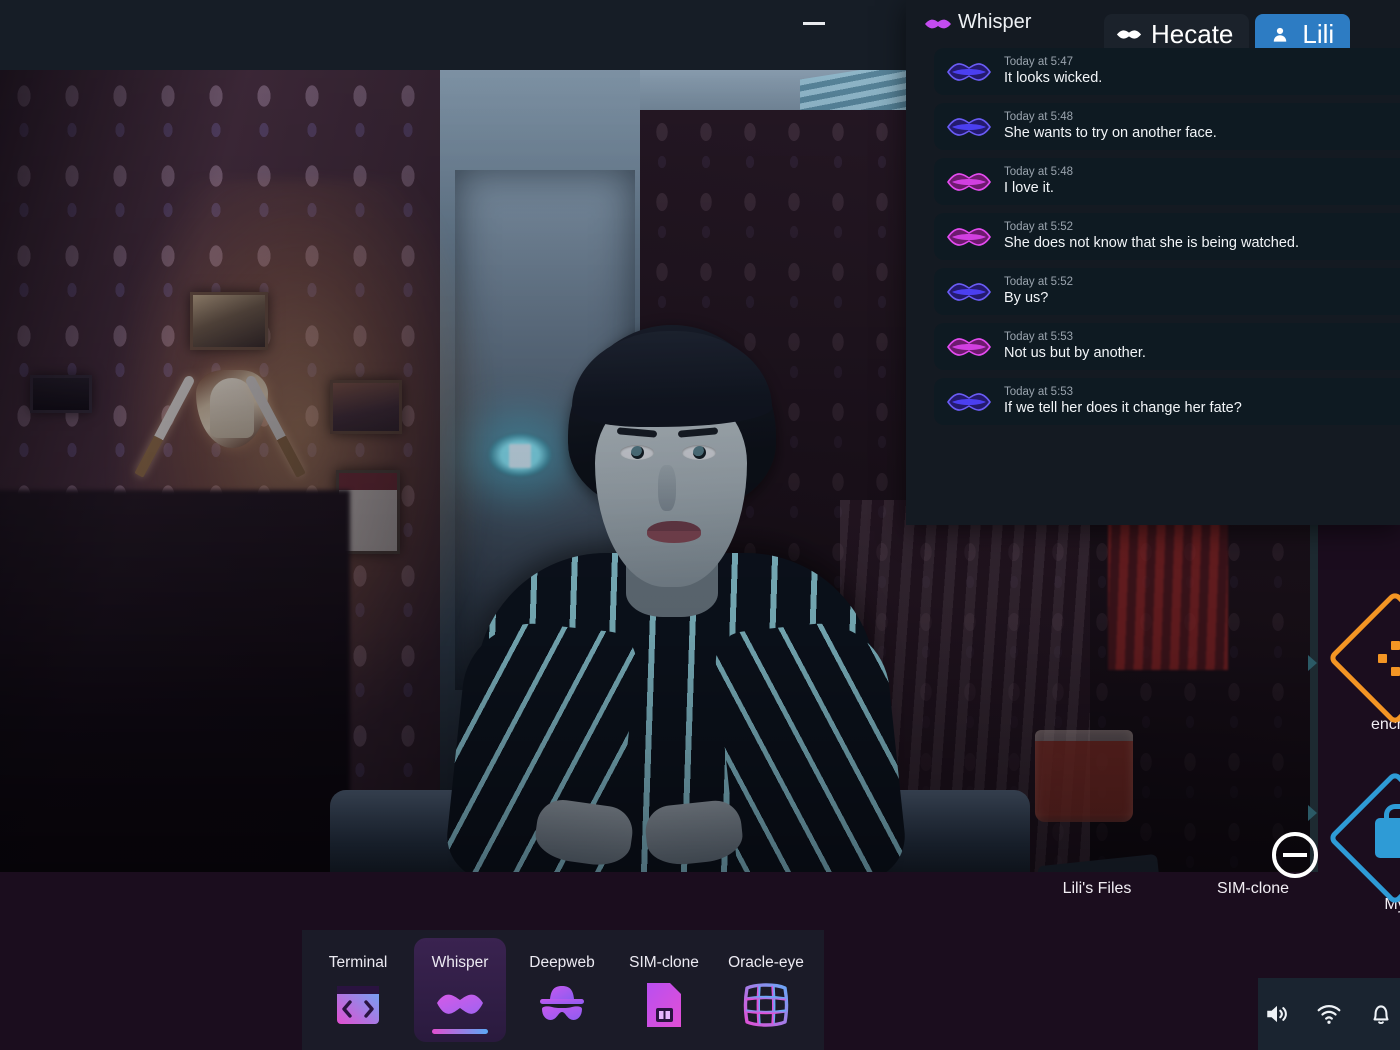 The width and height of the screenshot is (1400, 1050). Describe the element at coordinates (1295, 855) in the screenshot. I see `circle-minus-icon` at that location.